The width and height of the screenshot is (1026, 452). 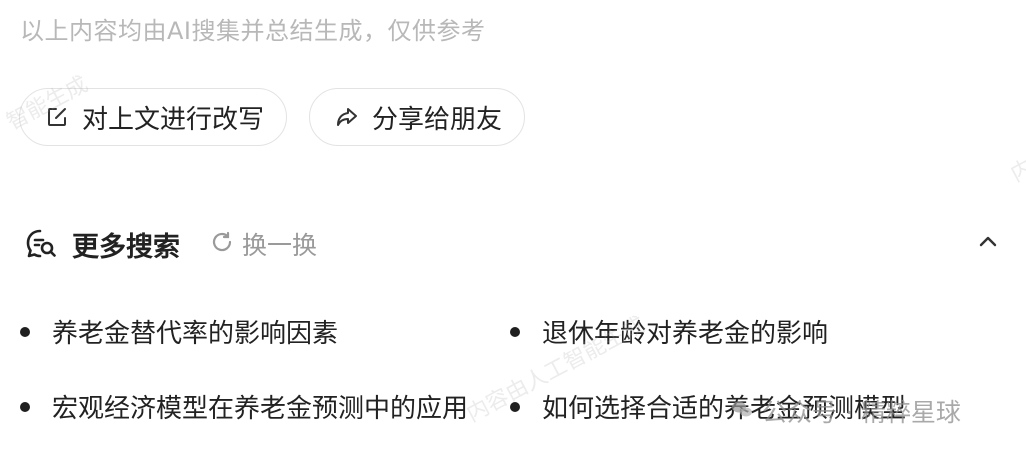 What do you see at coordinates (126, 247) in the screenshot?
I see `more-search-title: 更多搜索` at bounding box center [126, 247].